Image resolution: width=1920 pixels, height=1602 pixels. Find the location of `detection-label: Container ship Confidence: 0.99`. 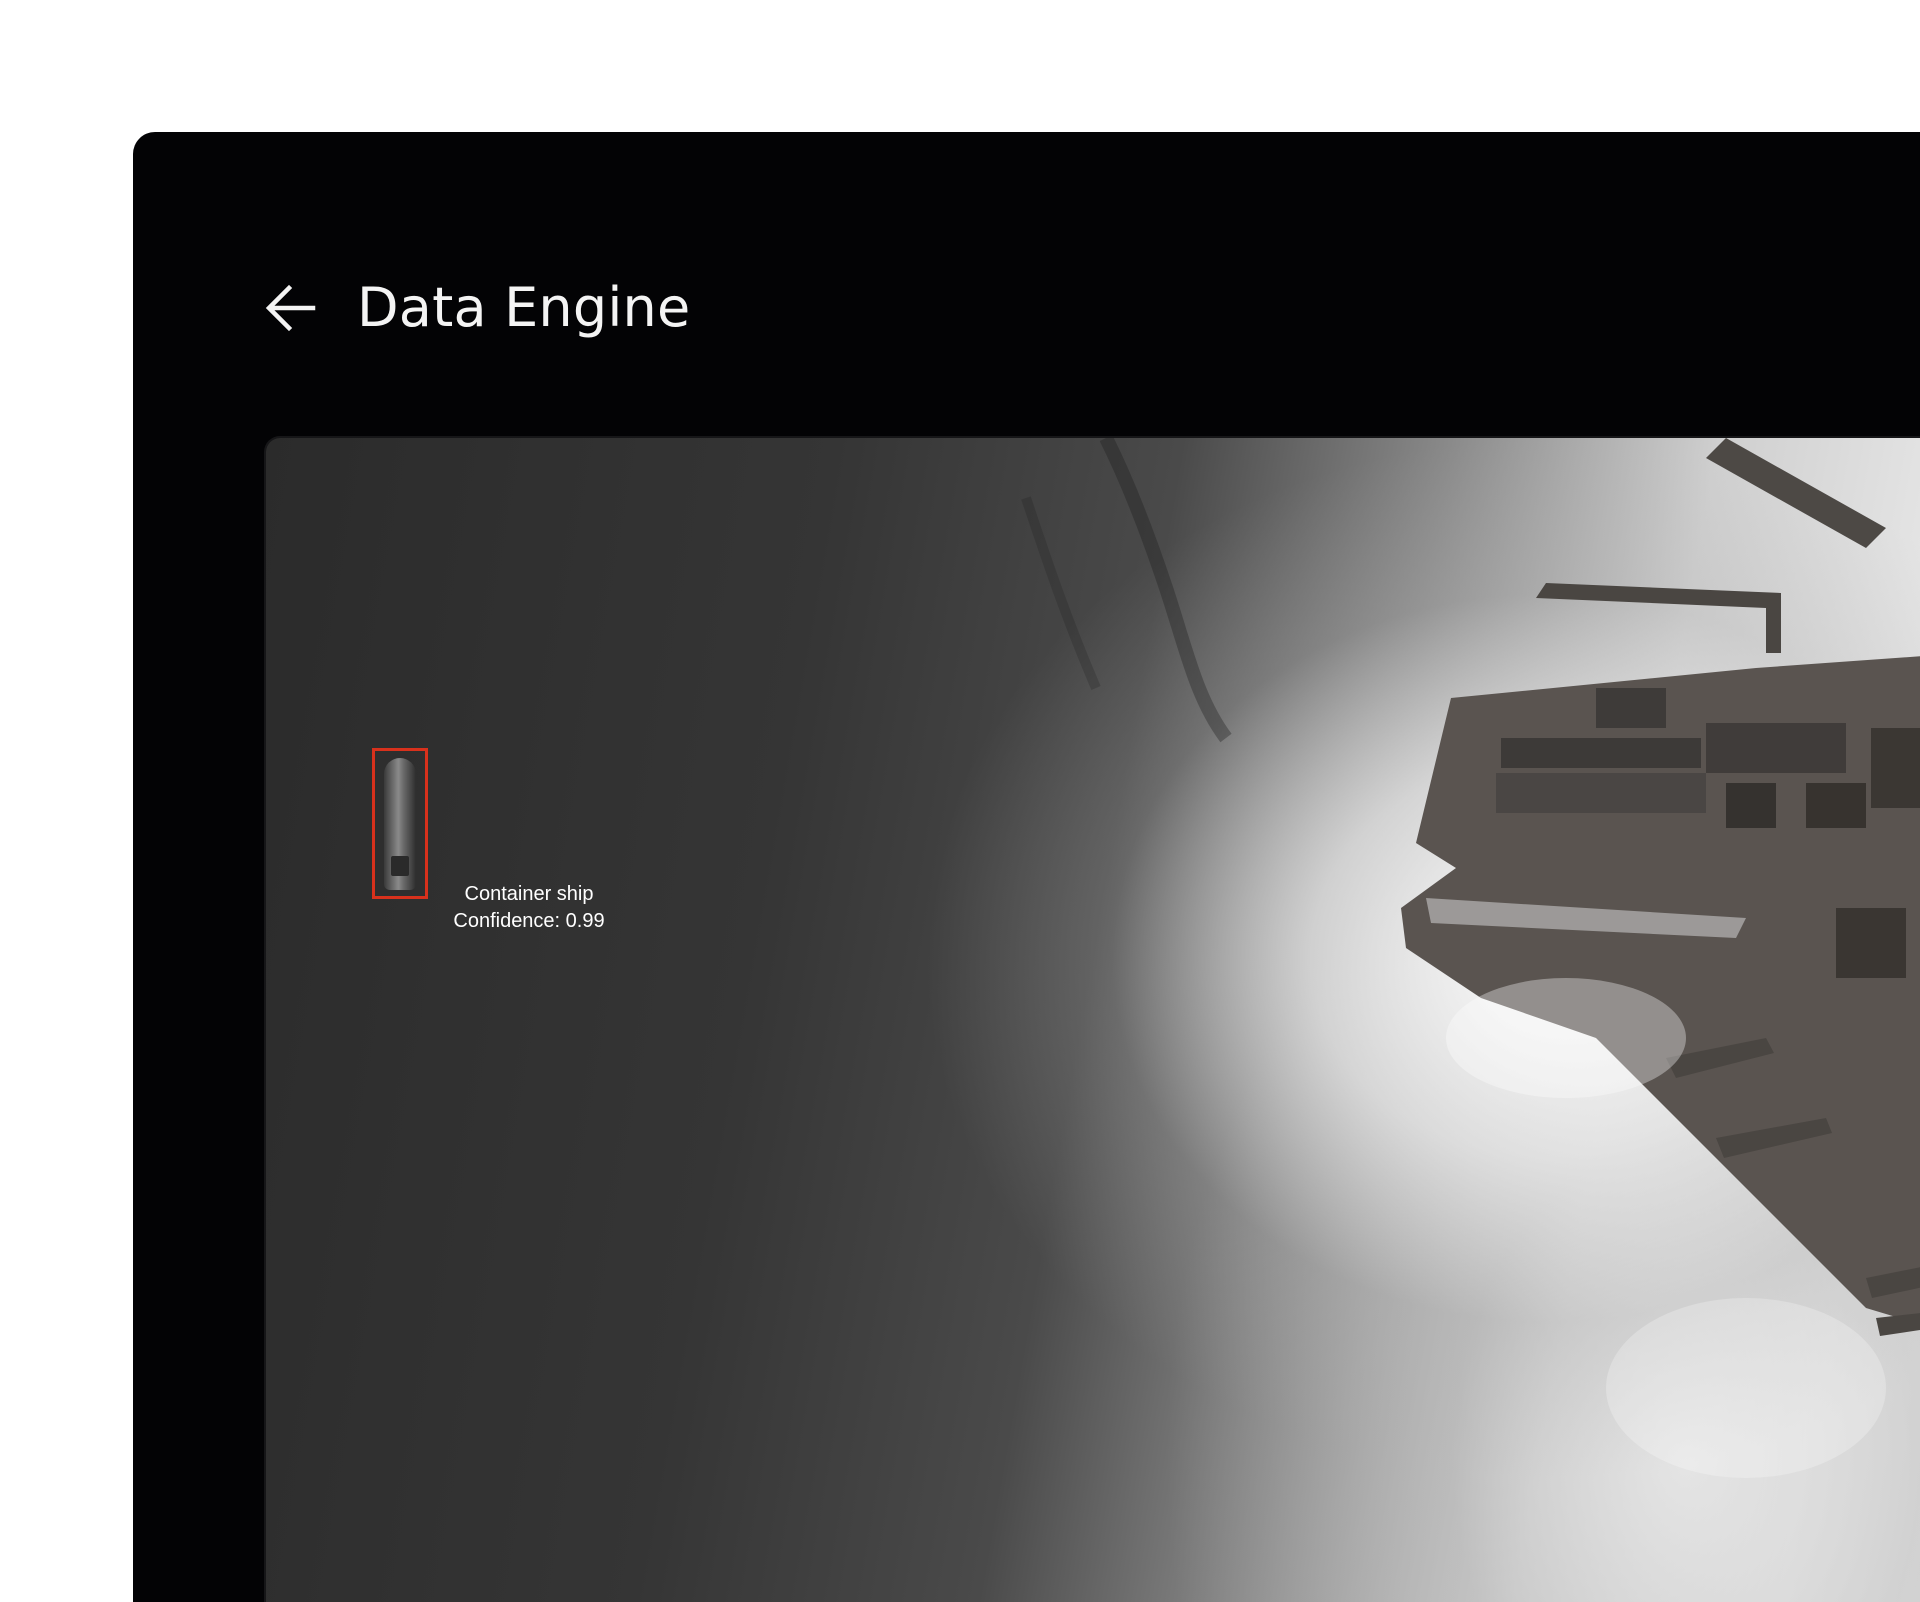

detection-label: Container ship Confidence: 0.99 is located at coordinates (529, 908).